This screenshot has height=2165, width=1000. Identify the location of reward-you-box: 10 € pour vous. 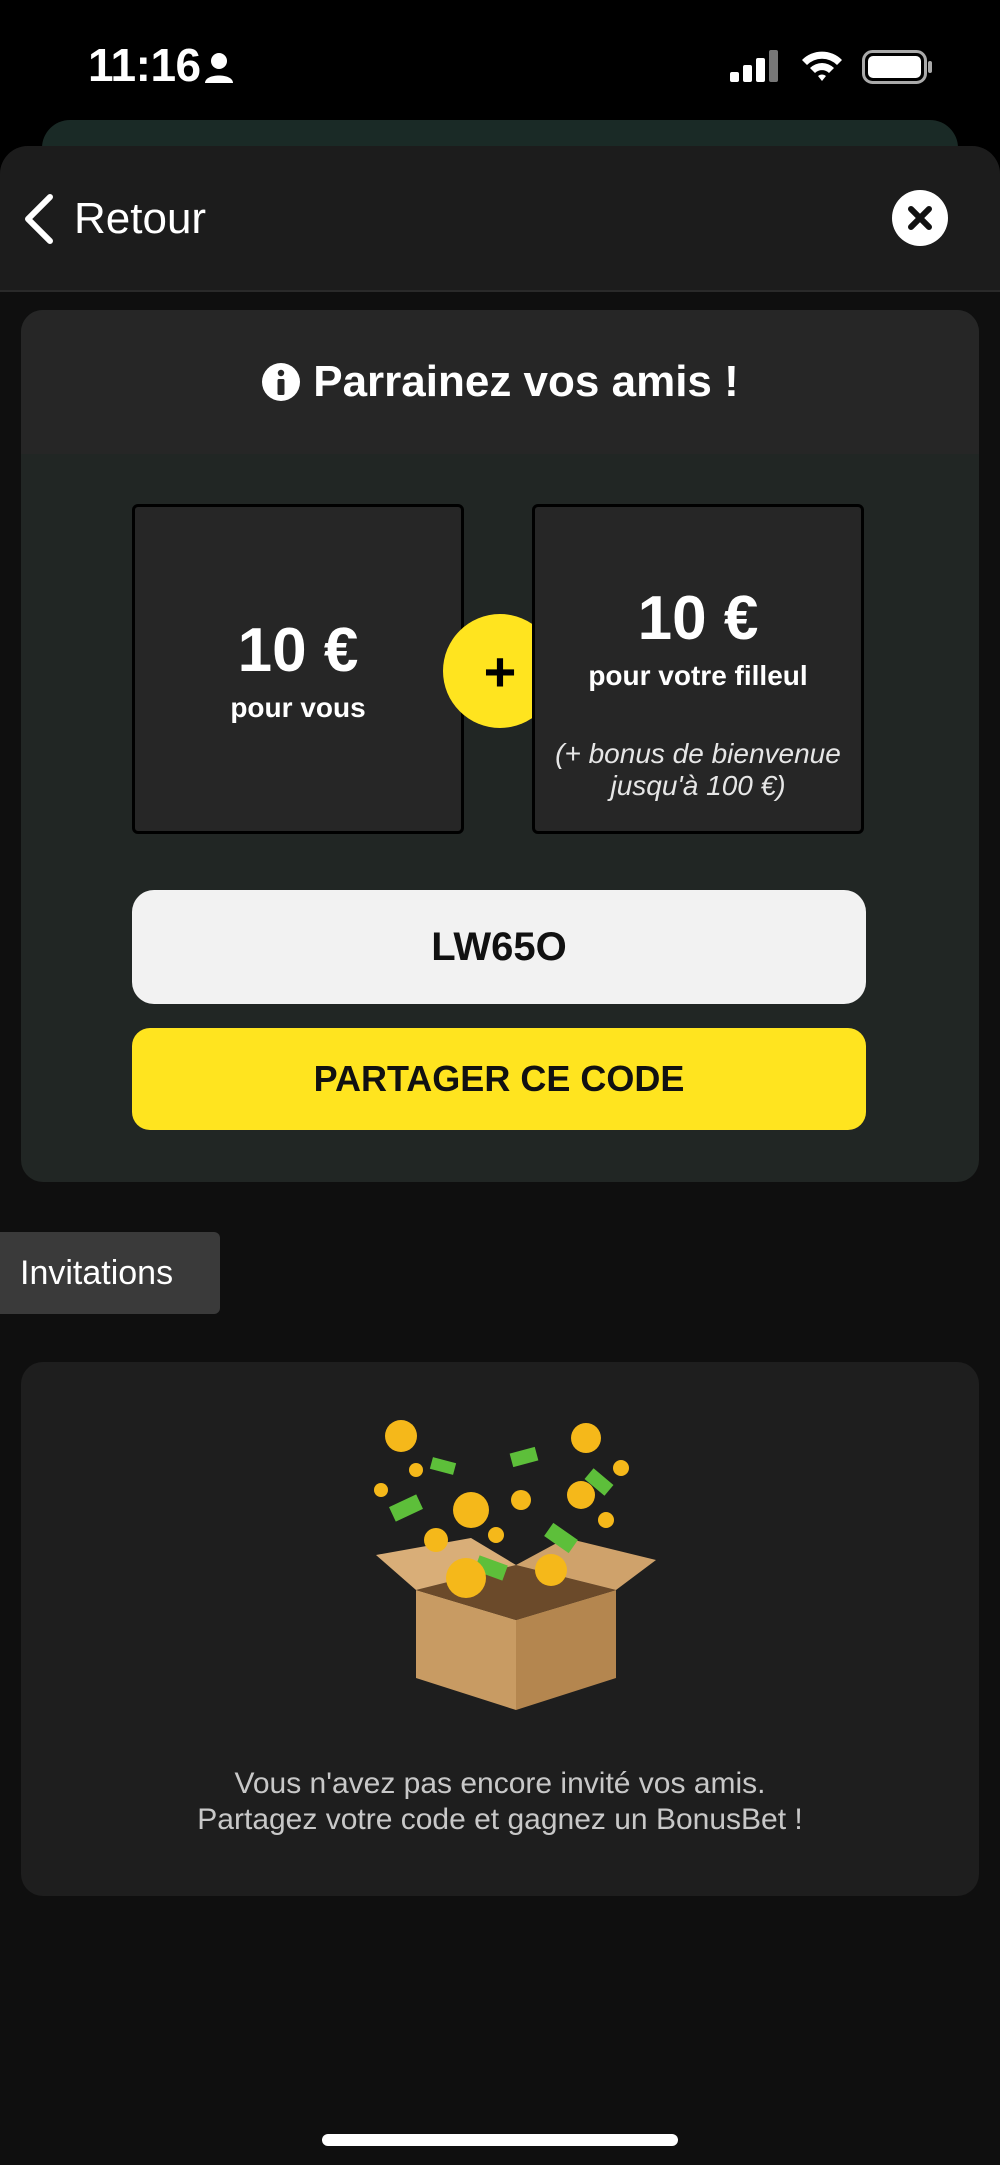
(298, 669).